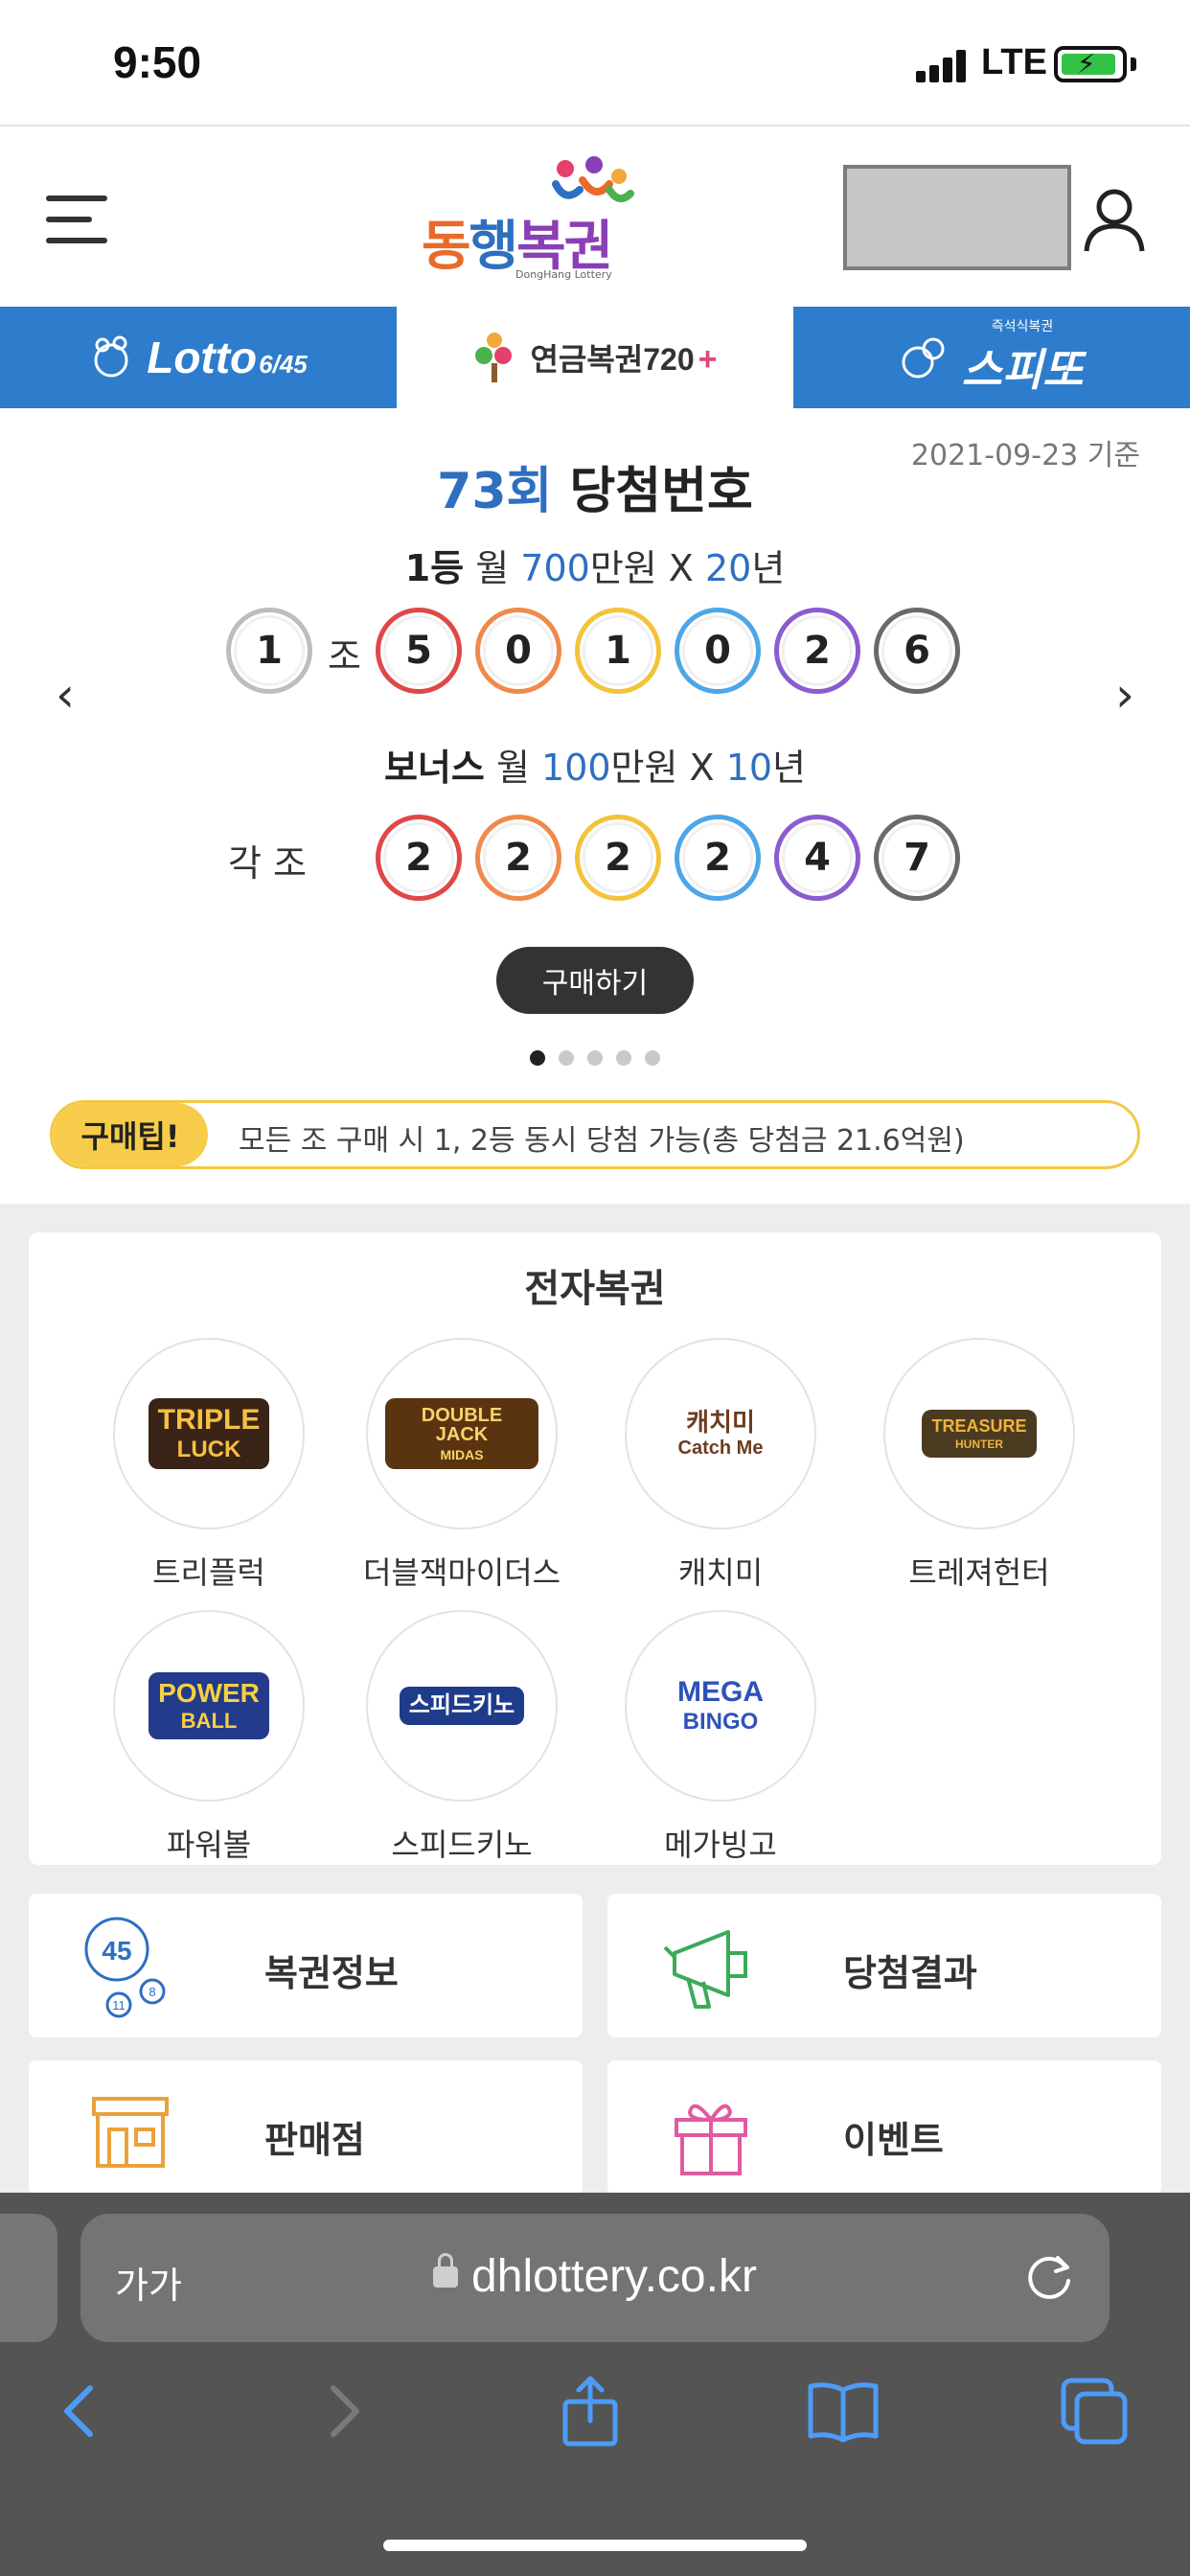 The width and height of the screenshot is (1190, 2576). I want to click on game-tile: DOUBLE JACK MIDAS 더블잭마이더스, so click(462, 1465).